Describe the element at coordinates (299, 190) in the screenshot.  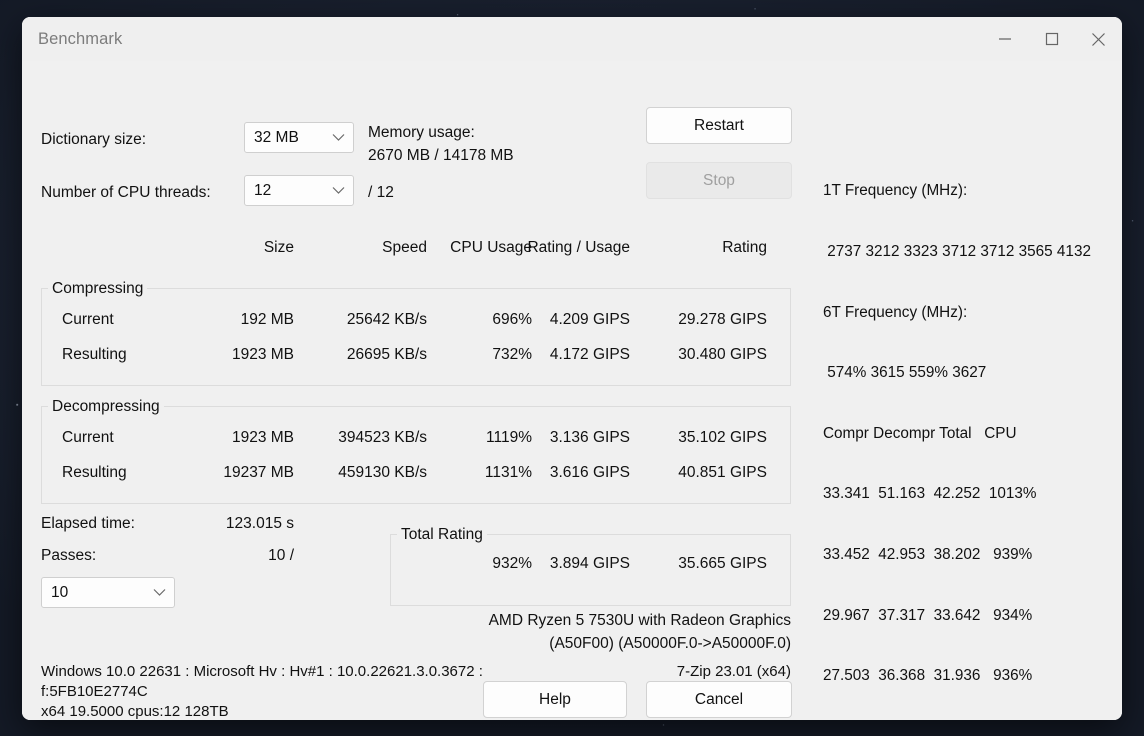
I see `cpu-threads-select: 12` at that location.